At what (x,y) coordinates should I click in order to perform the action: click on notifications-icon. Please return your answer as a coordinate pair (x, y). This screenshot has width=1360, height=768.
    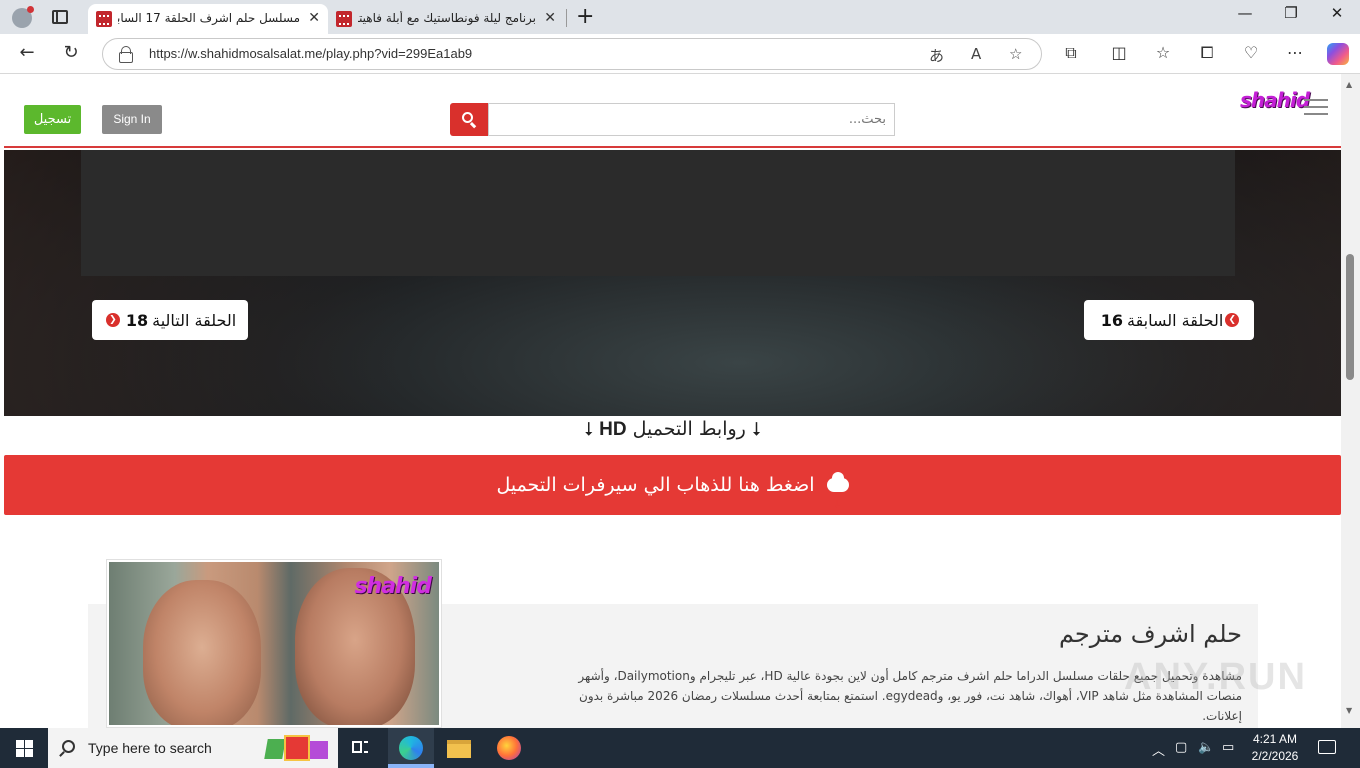
    Looking at the image, I should click on (1327, 747).